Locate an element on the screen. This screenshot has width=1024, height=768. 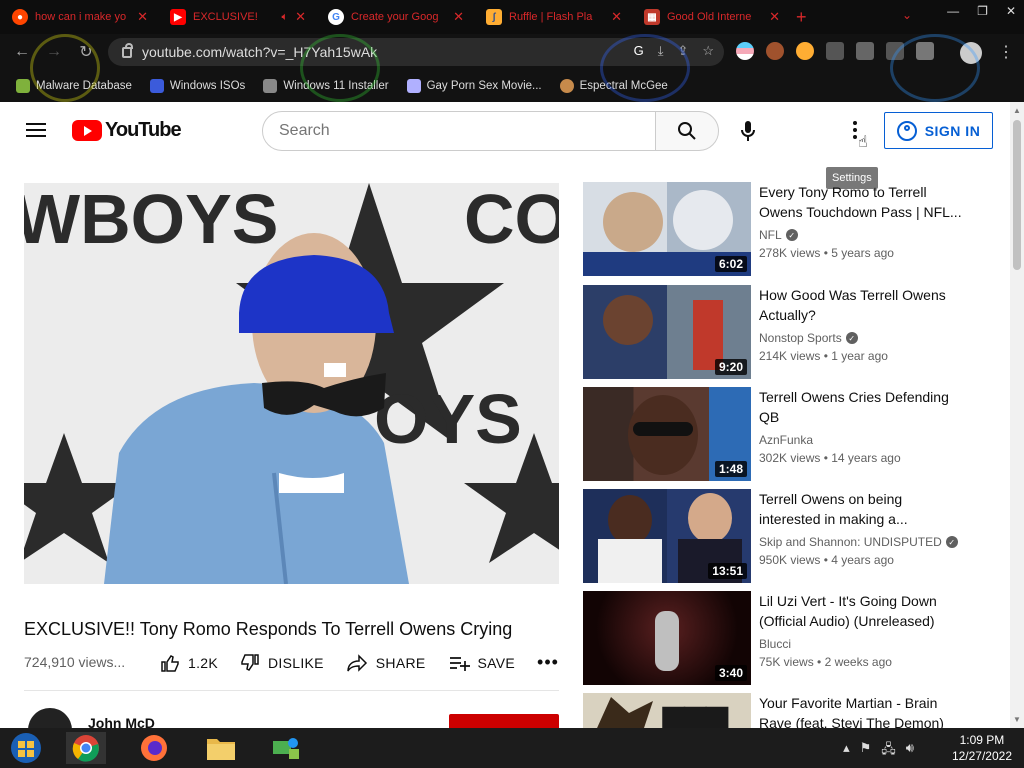
network-icon: 🖧︎ is located at coordinates (888, 751).